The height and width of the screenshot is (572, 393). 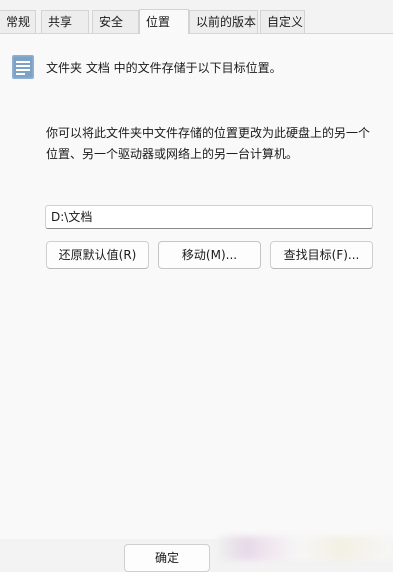 I want to click on tab-location: 位置, so click(x=164, y=21).